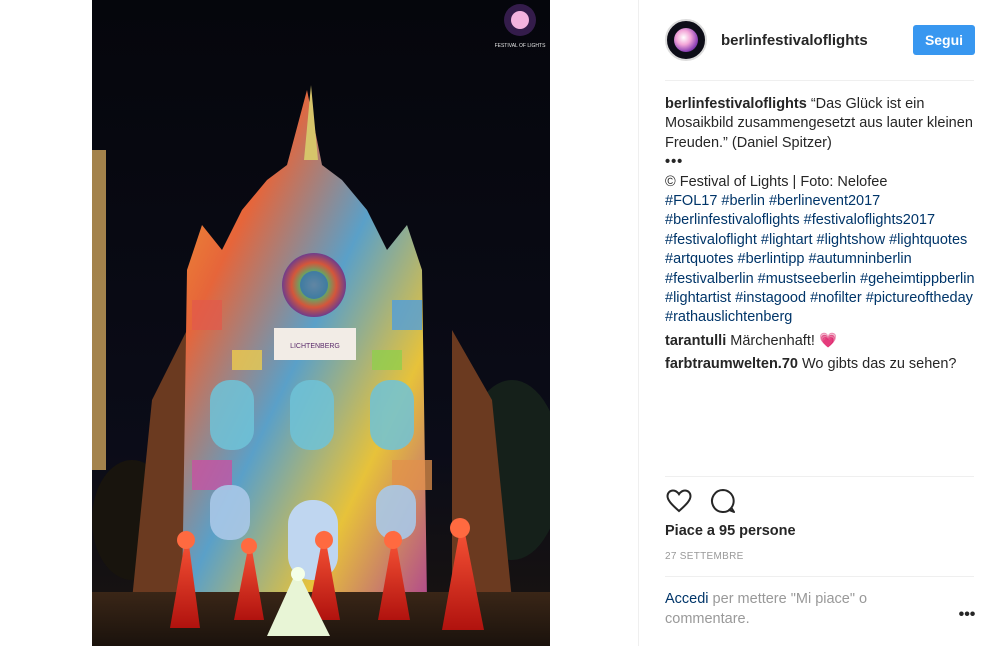  What do you see at coordinates (772, 340) in the screenshot?
I see `comment-text: Märchenhaft!` at bounding box center [772, 340].